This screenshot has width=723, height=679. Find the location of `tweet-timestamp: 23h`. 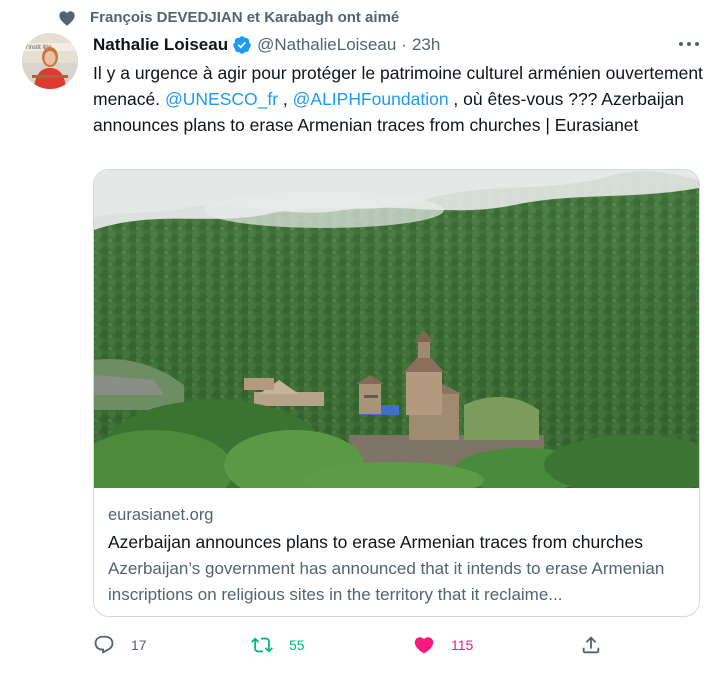

tweet-timestamp: 23h is located at coordinates (426, 45).